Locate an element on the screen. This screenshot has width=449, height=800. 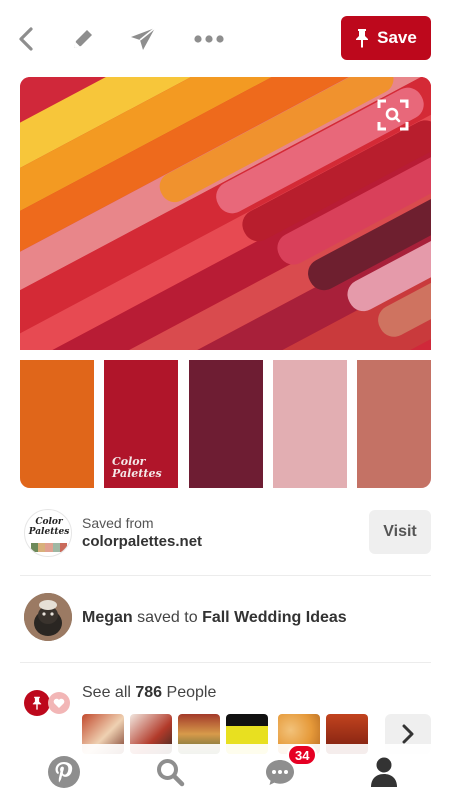
swatch-pink is located at coordinates (310, 424).